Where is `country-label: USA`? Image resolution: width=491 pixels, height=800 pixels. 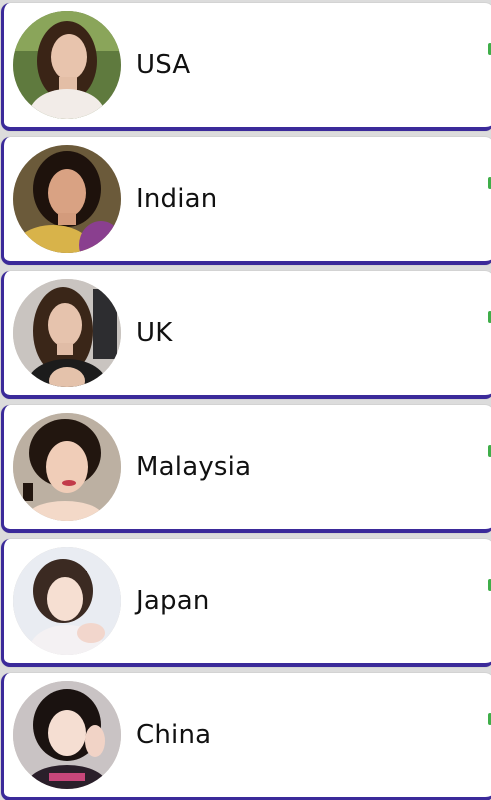
country-label: USA is located at coordinates (163, 65).